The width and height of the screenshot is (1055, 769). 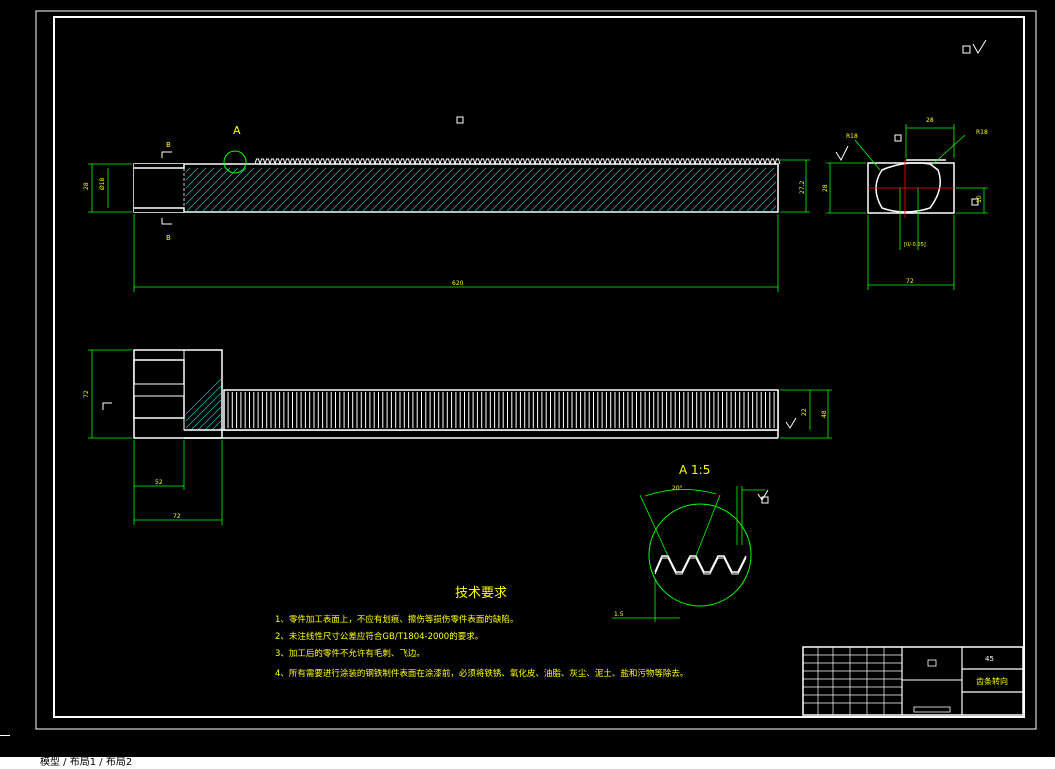 I want to click on tech-requirements-title: 技术要求, so click(x=481, y=593).